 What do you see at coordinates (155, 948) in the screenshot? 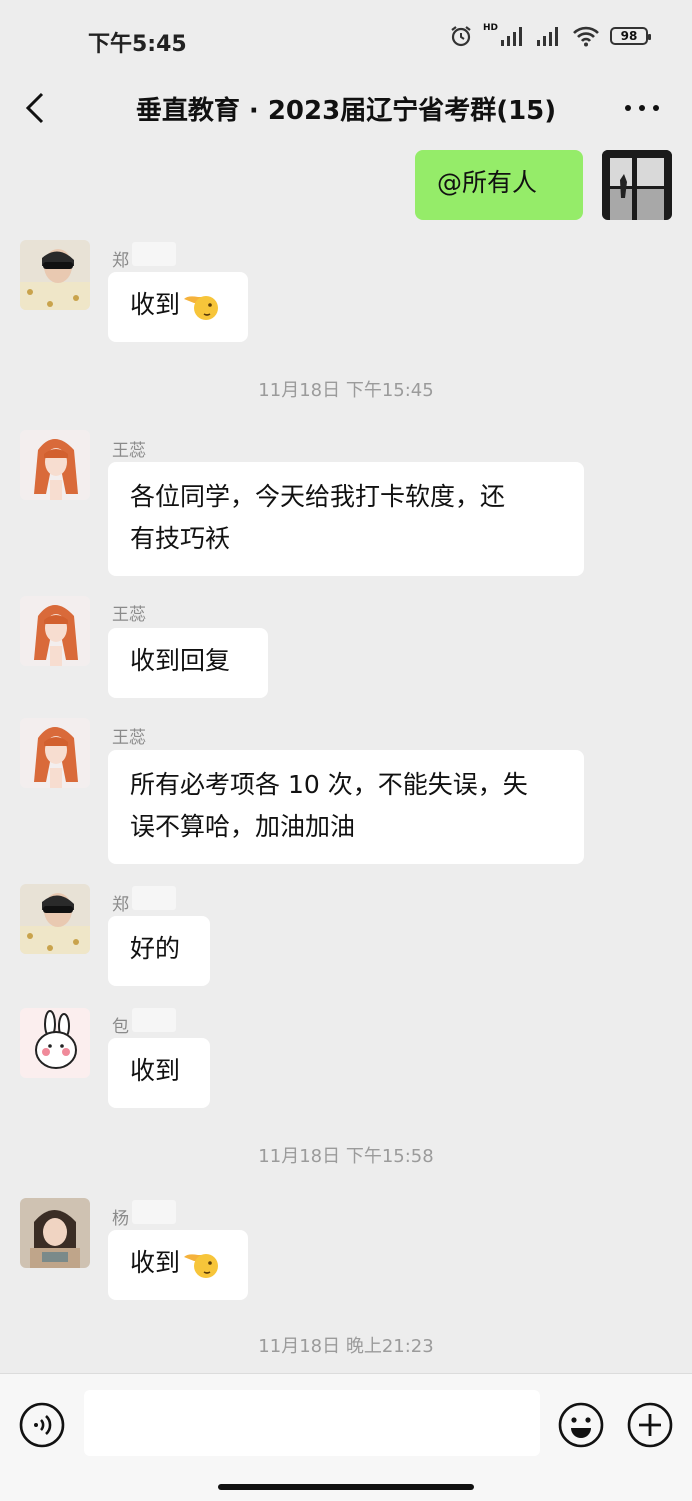
I see `message-text: 好的` at bounding box center [155, 948].